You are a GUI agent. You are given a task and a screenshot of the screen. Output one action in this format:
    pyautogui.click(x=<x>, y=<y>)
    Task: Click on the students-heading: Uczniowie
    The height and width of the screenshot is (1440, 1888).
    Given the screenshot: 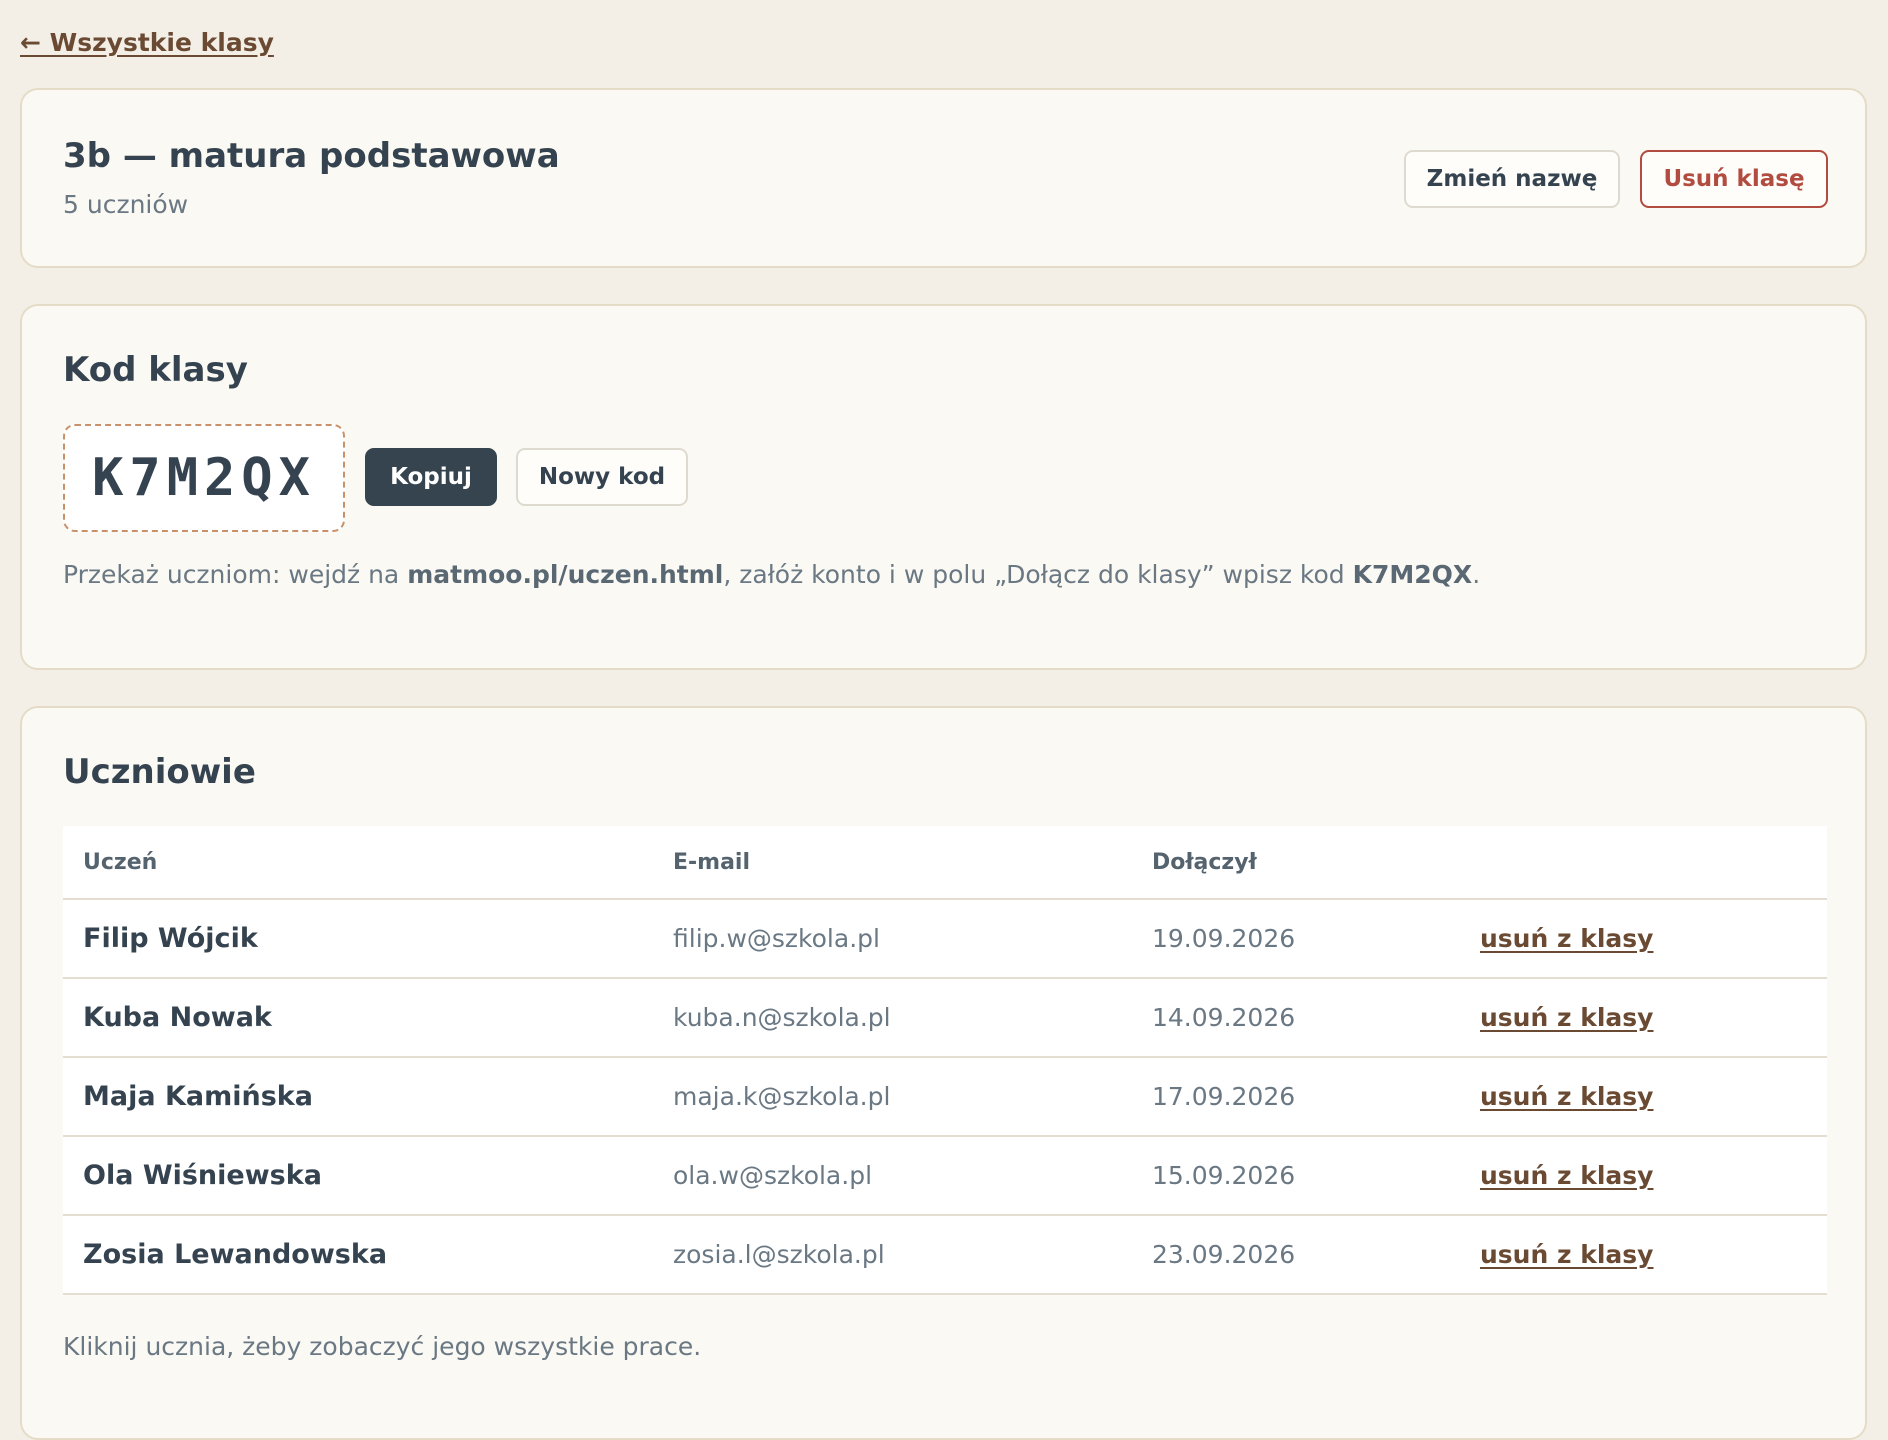 What is the action you would take?
    pyautogui.click(x=159, y=772)
    